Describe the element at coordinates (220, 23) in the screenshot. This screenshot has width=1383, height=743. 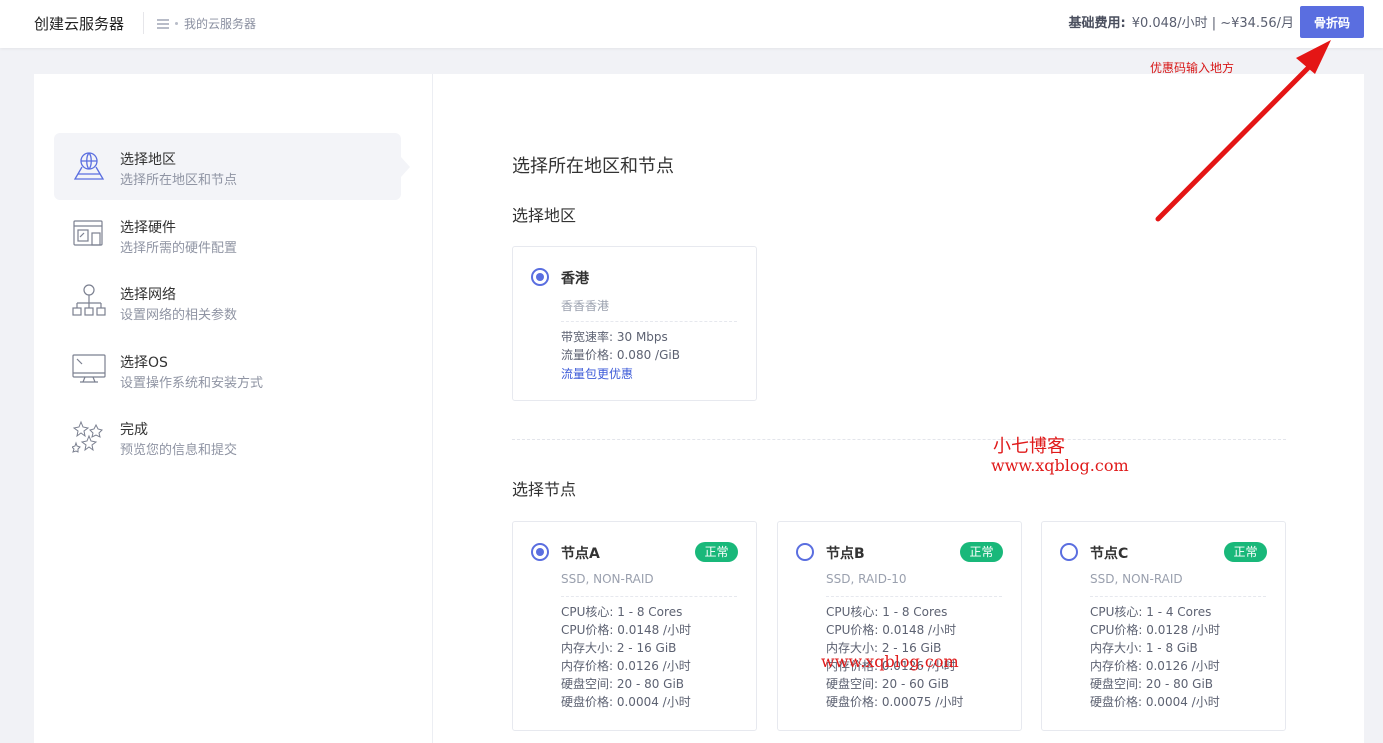
I see `breadcrumb-link: 我的云服务器` at that location.